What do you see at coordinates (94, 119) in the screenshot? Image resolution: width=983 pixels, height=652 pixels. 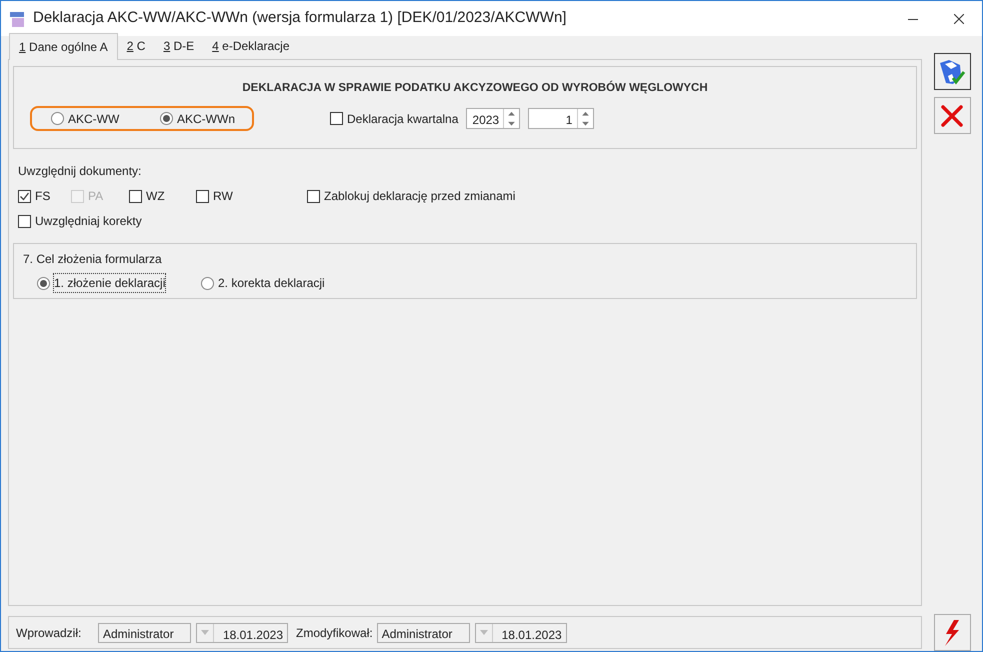 I see `radio-label: AKC-WW` at bounding box center [94, 119].